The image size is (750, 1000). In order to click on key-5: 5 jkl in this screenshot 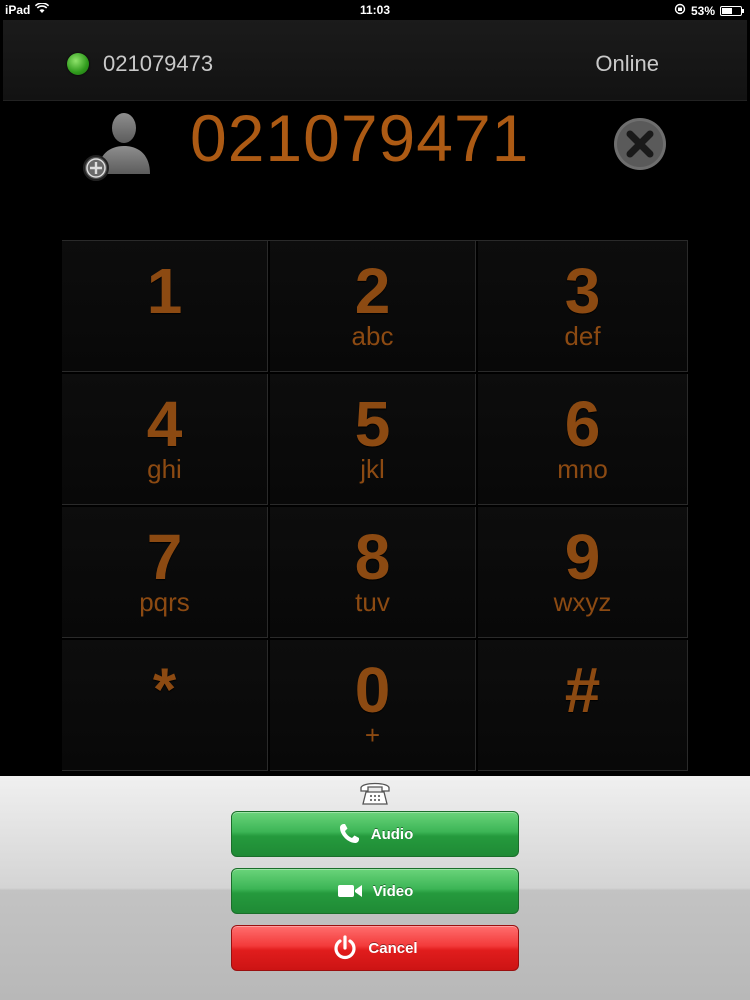, I will do `click(373, 439)`.